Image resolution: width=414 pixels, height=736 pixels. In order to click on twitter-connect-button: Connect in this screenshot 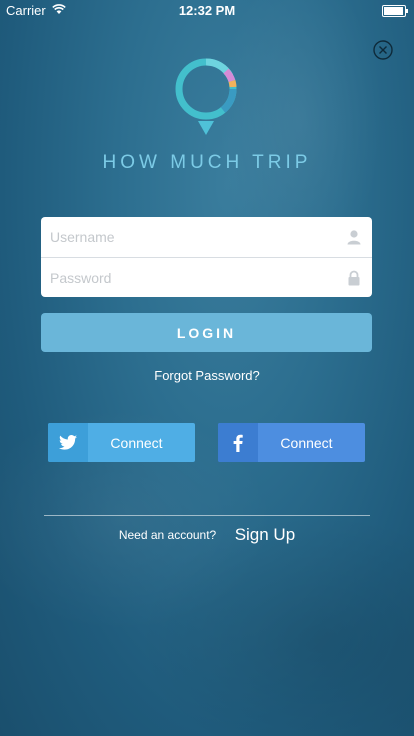, I will do `click(121, 442)`.